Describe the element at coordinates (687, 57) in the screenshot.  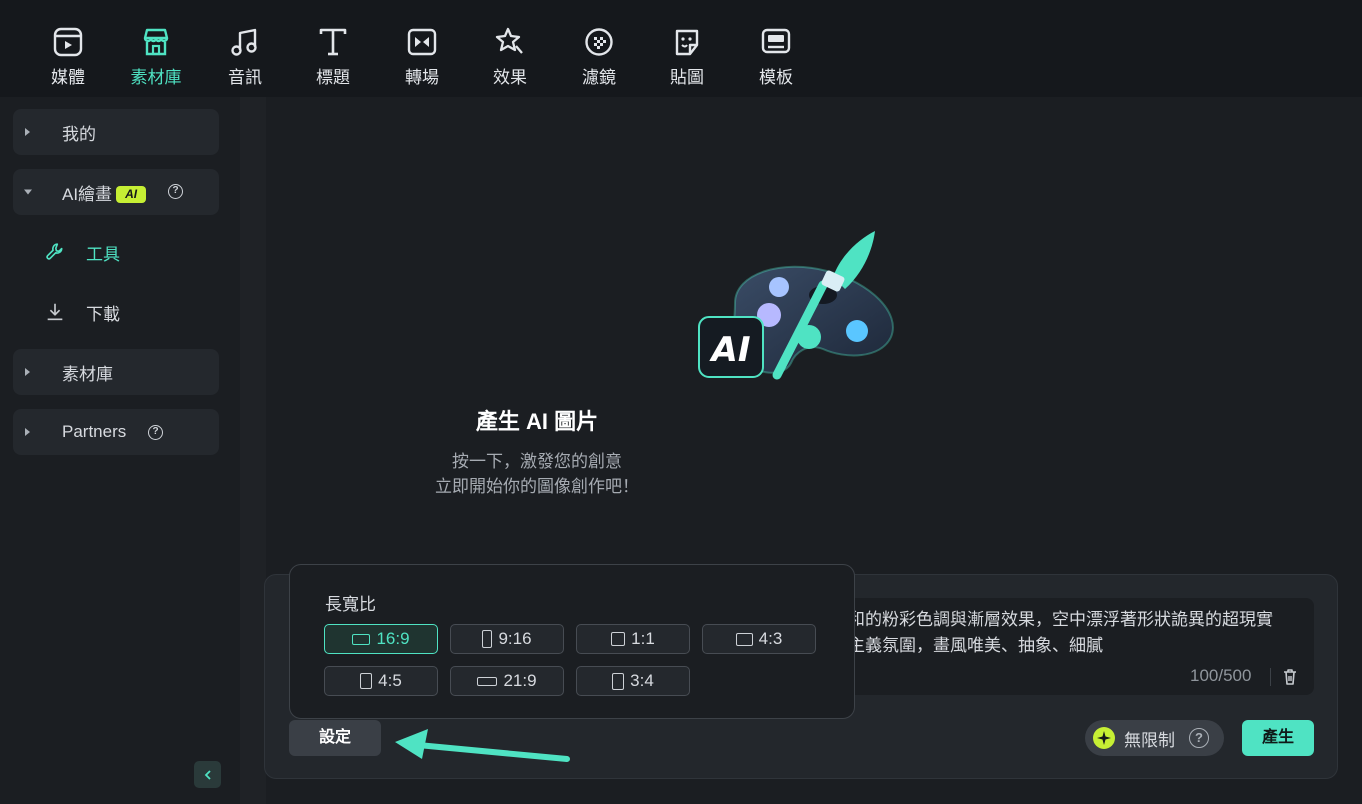
I see `tab-stickers: 貼圖` at that location.